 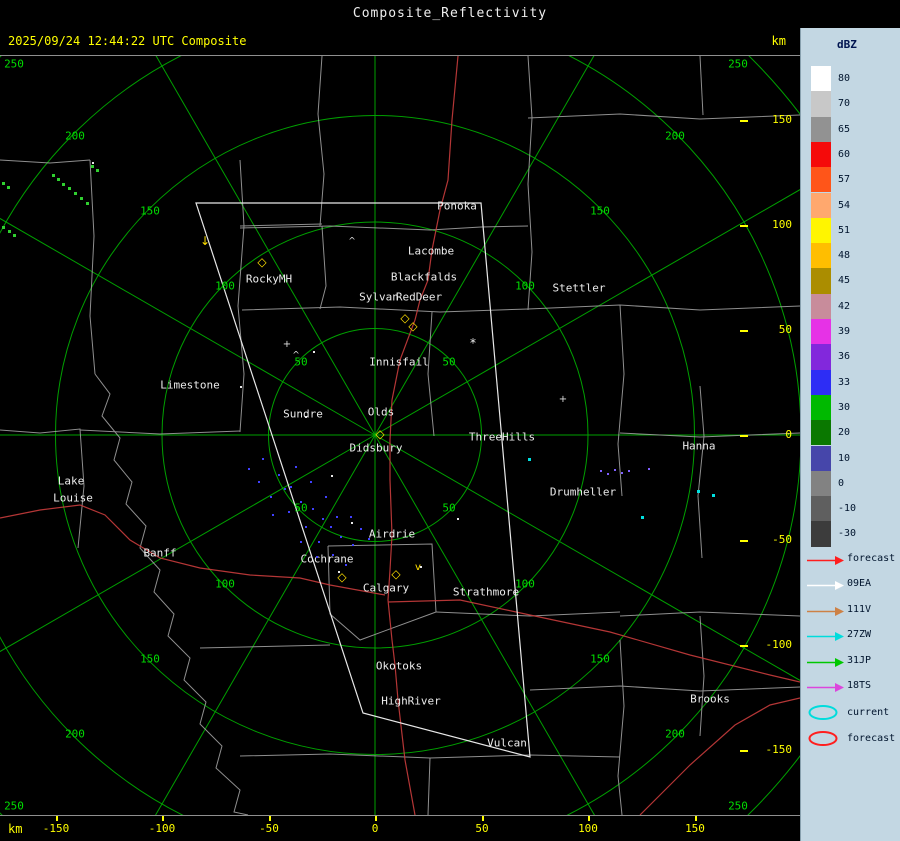 I want to click on legend-label: forecast, so click(x=871, y=558).